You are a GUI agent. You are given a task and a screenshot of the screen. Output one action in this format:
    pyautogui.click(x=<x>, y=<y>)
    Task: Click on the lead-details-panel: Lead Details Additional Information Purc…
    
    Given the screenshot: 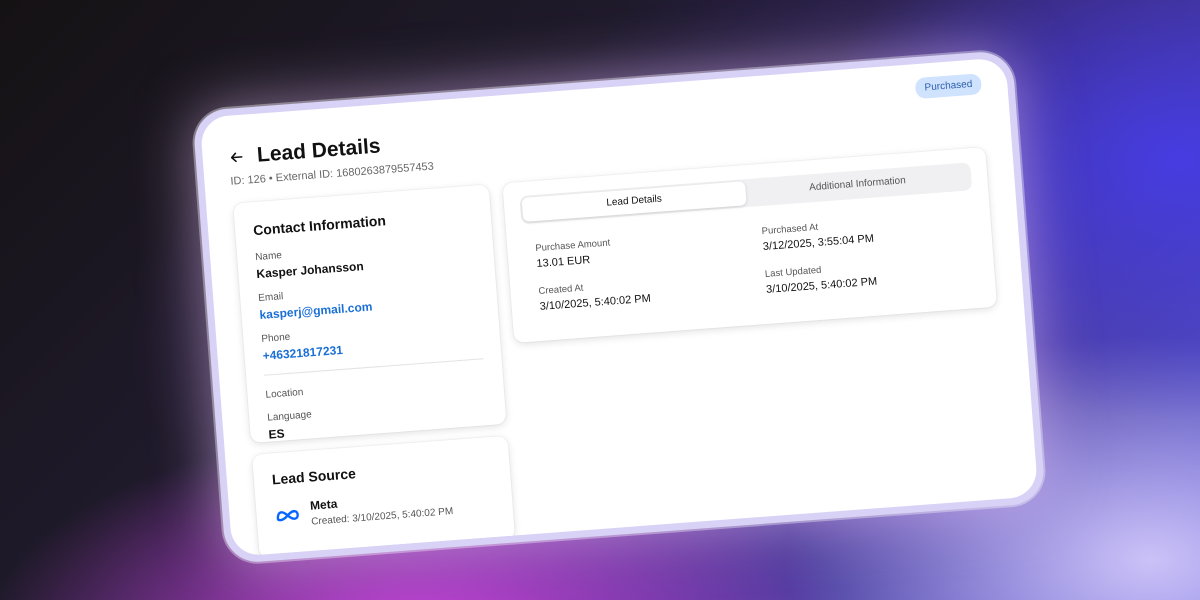 What is the action you would take?
    pyautogui.click(x=750, y=245)
    